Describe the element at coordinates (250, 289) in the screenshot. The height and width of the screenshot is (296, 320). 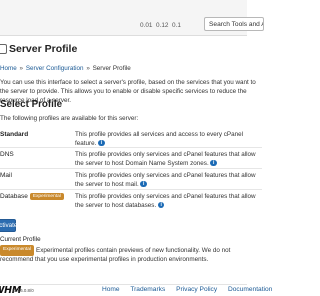
I see `footer-link-documentation: Documentation` at that location.